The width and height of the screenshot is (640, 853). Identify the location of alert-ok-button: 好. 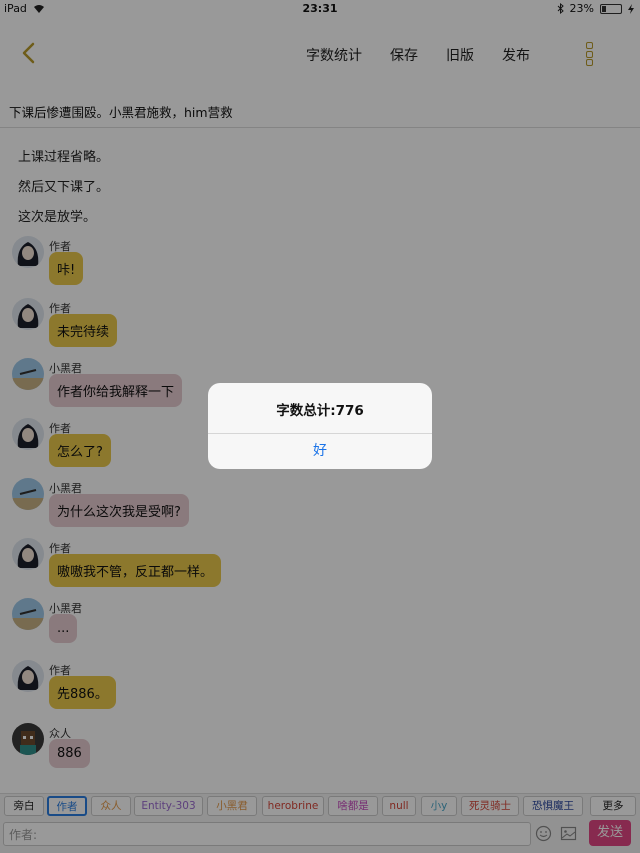
(320, 451).